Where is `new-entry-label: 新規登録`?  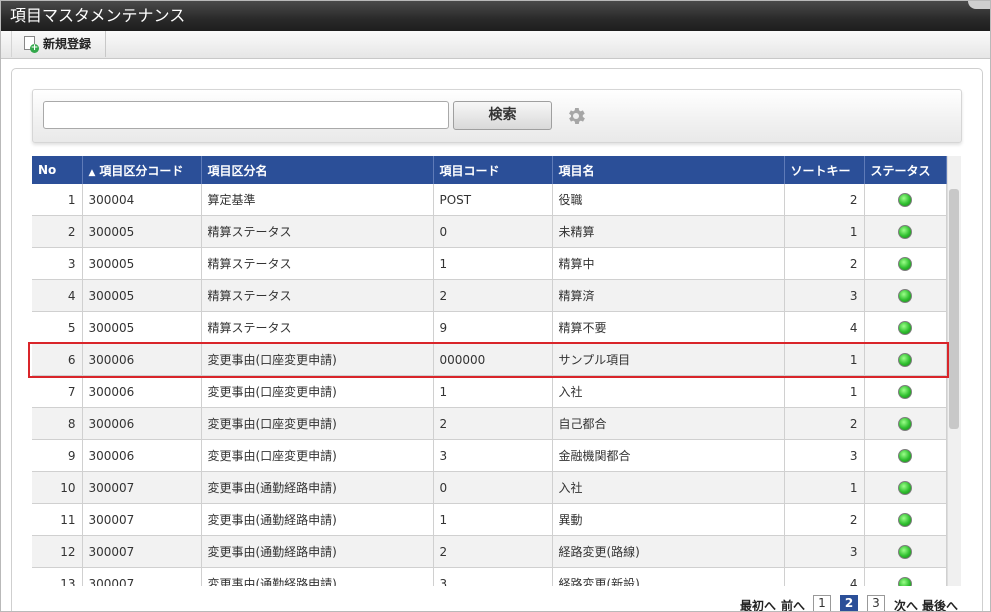 new-entry-label: 新規登録 is located at coordinates (67, 44).